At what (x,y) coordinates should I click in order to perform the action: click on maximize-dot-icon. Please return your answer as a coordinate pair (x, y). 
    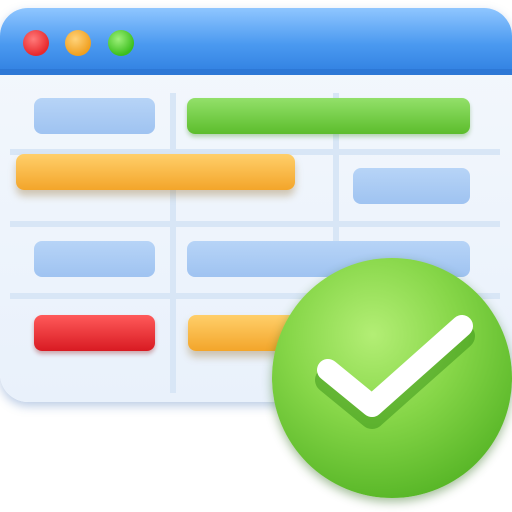
    Looking at the image, I should click on (121, 43).